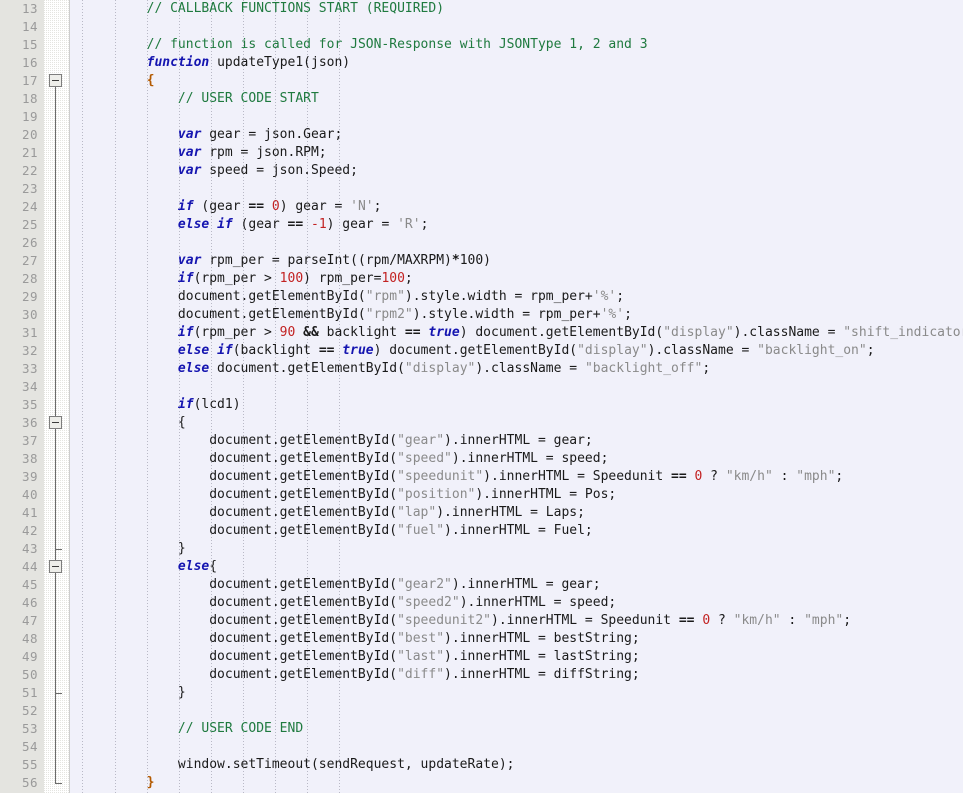 The height and width of the screenshot is (793, 963). What do you see at coordinates (256, 206) in the screenshot?
I see `code-token-op: ==` at bounding box center [256, 206].